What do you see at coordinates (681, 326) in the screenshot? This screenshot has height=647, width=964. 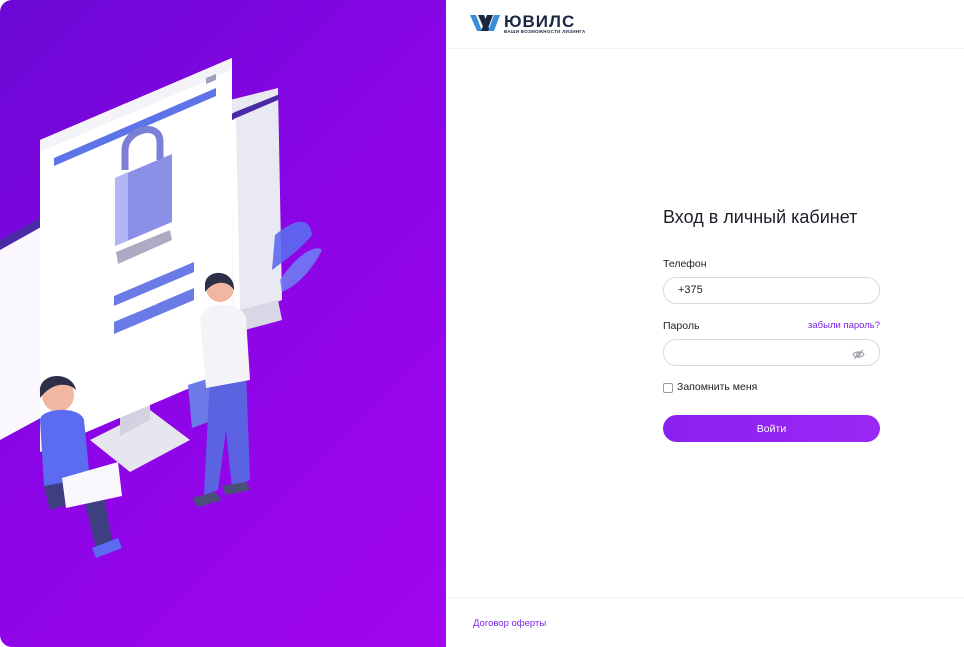 I see `password-label: Пароль` at bounding box center [681, 326].